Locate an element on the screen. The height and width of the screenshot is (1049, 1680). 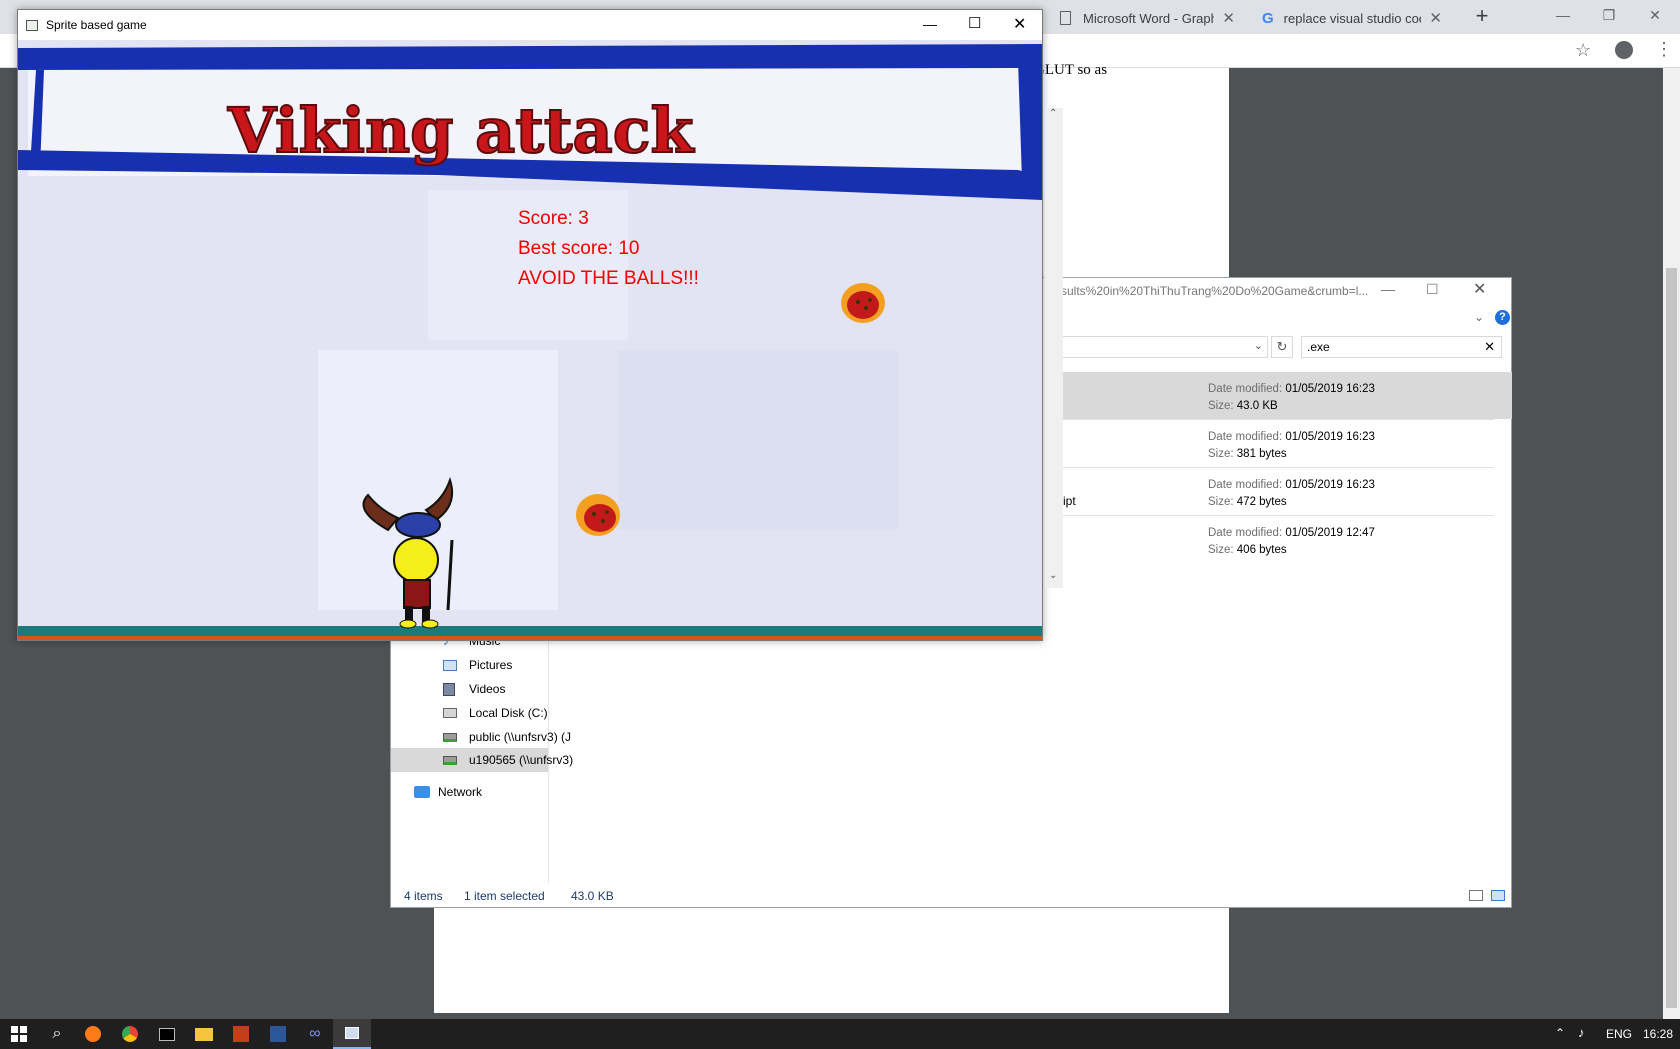
search-icon: ⌕ is located at coordinates (57, 1034).